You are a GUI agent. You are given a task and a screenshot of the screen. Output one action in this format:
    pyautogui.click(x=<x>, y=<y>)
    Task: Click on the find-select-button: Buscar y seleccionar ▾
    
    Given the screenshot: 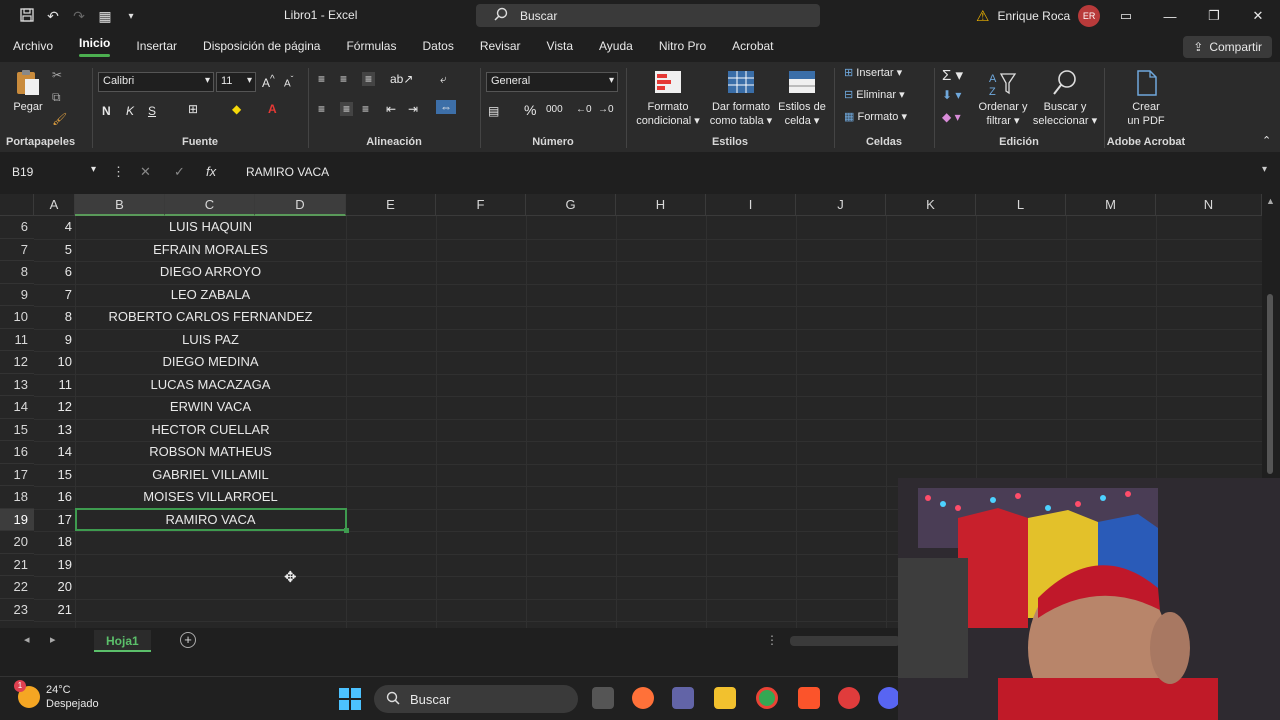 What is the action you would take?
    pyautogui.click(x=1065, y=98)
    